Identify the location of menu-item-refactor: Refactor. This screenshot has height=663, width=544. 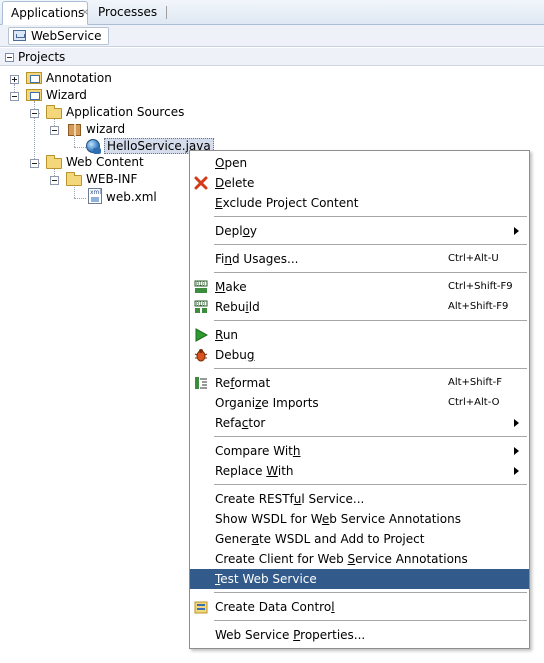
(359, 423).